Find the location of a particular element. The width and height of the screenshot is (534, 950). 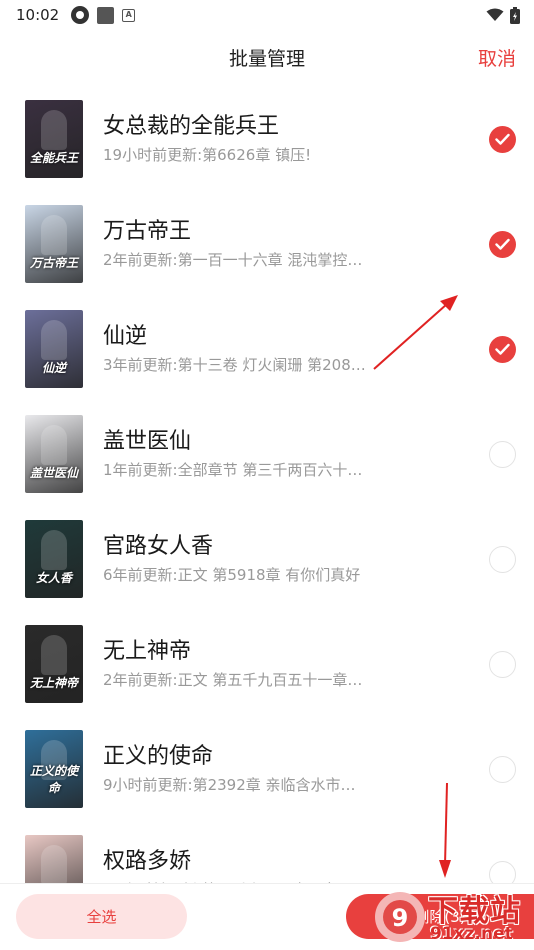

status-bar: 10:02 A is located at coordinates (267, 15).